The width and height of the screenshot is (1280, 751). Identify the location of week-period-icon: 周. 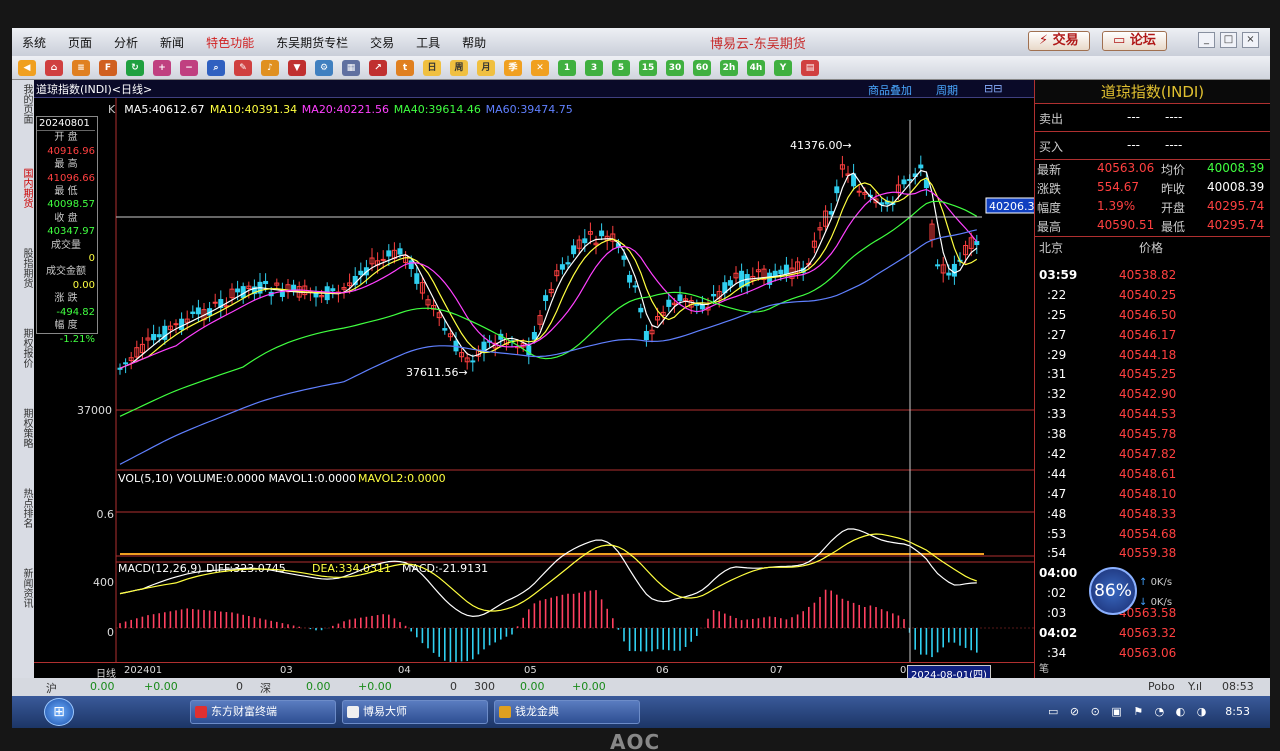
(459, 67).